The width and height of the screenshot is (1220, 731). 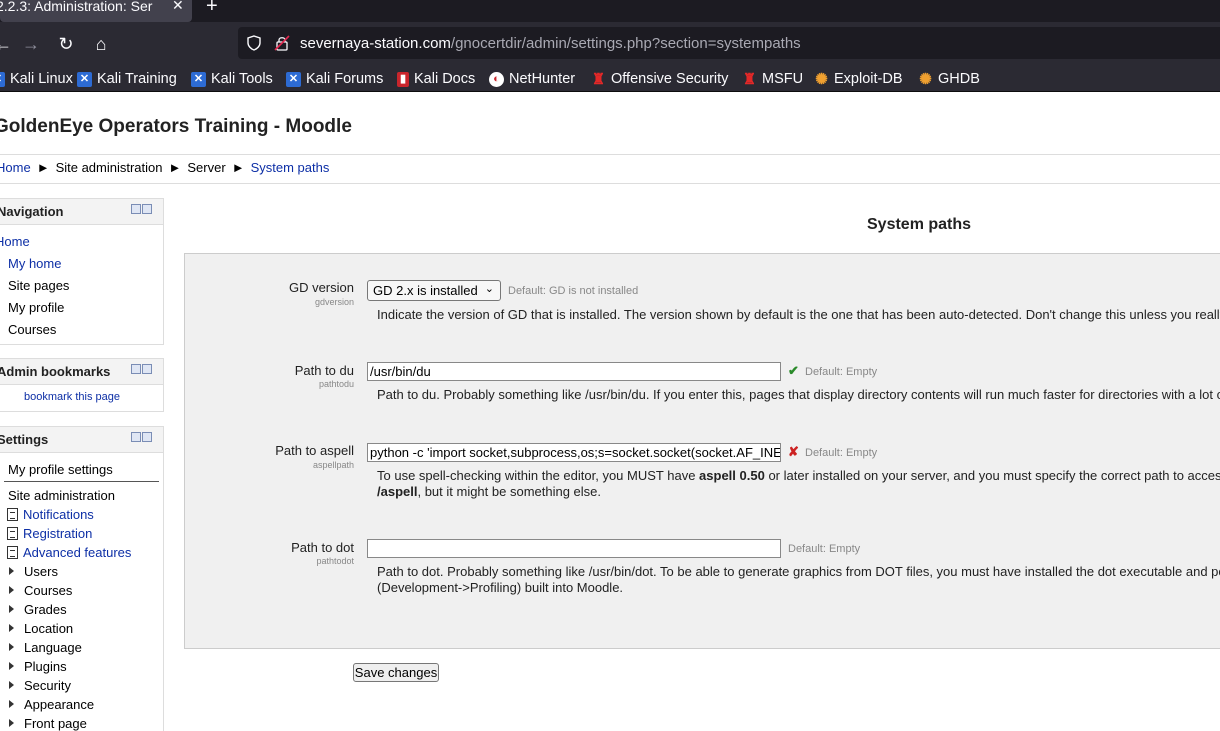 What do you see at coordinates (7, 44) in the screenshot?
I see `back-icon: ←` at bounding box center [7, 44].